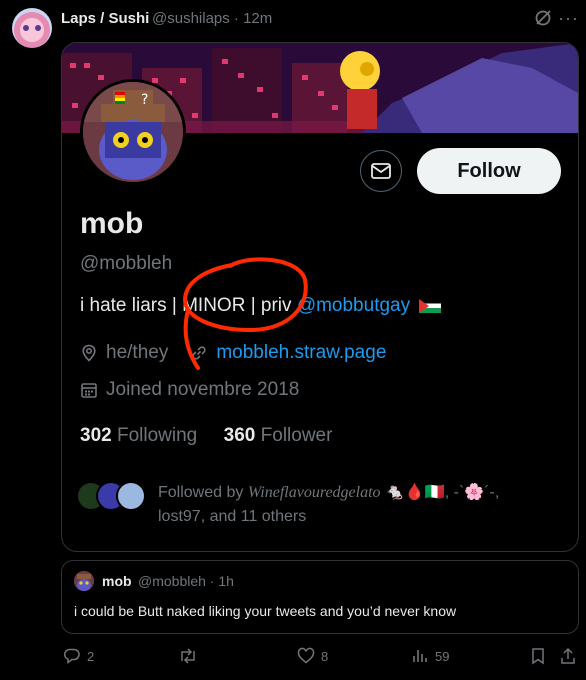  I want to click on follower-label: Follower, so click(296, 435).